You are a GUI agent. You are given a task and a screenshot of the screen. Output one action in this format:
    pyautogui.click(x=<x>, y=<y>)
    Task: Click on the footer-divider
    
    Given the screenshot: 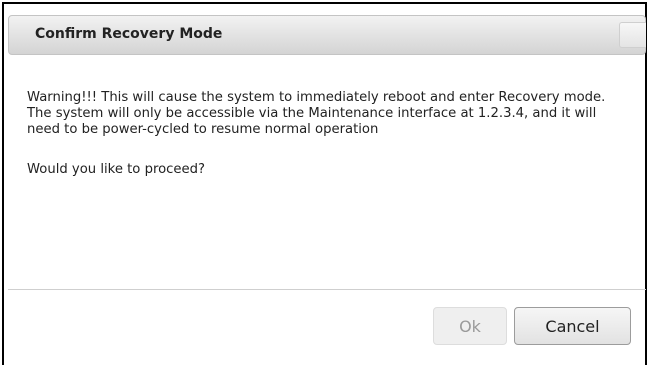 What is the action you would take?
    pyautogui.click(x=327, y=289)
    